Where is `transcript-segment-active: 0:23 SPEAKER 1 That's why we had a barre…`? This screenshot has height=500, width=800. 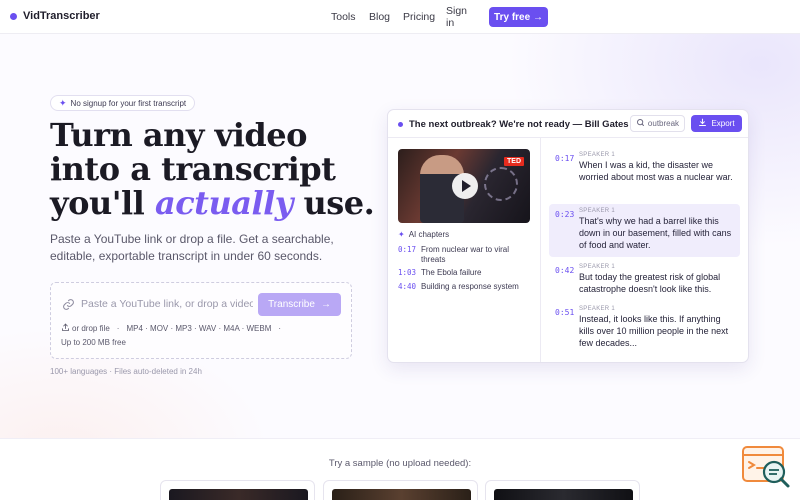 transcript-segment-active: 0:23 SPEAKER 1 That's why we had a barre… is located at coordinates (644, 230).